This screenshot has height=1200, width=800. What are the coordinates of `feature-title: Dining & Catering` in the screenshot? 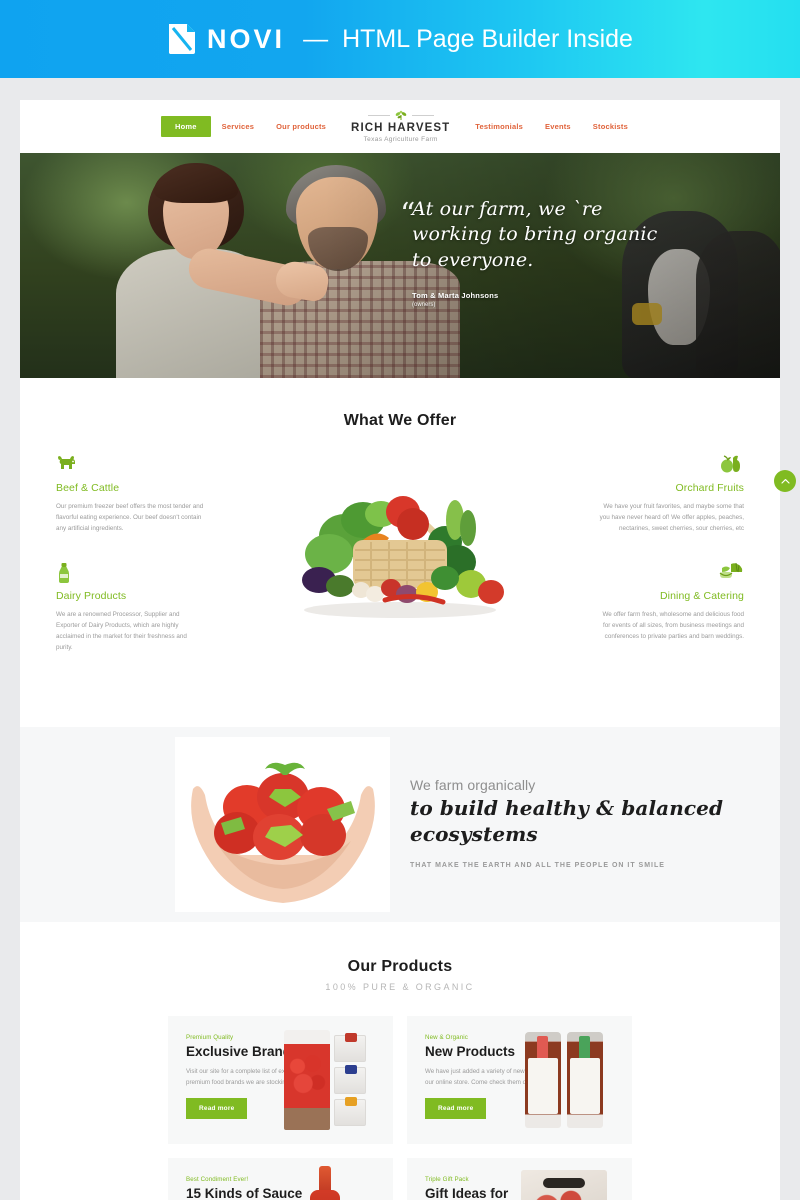 It's located at (702, 596).